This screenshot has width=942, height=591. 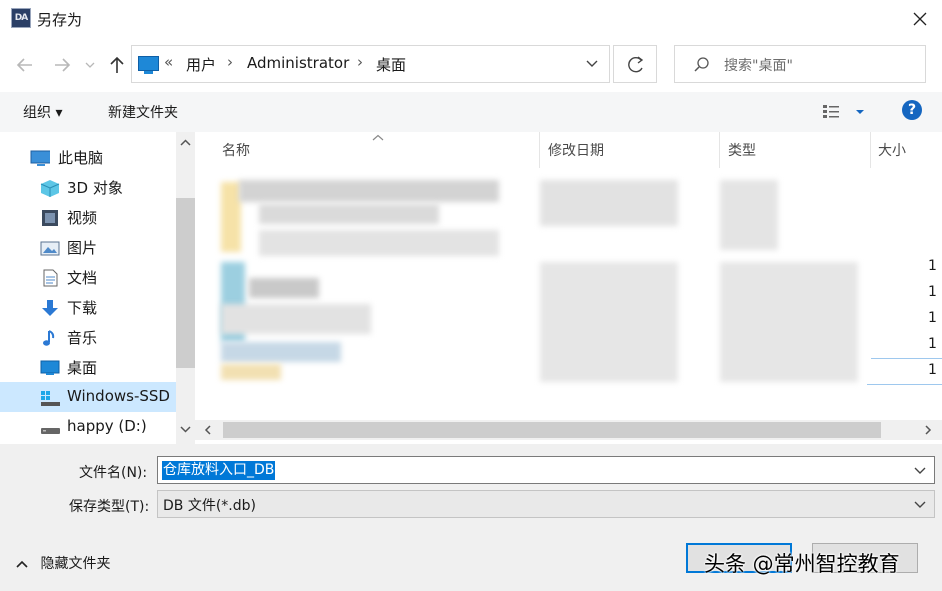 I want to click on arrow-right-icon, so click(x=63, y=65).